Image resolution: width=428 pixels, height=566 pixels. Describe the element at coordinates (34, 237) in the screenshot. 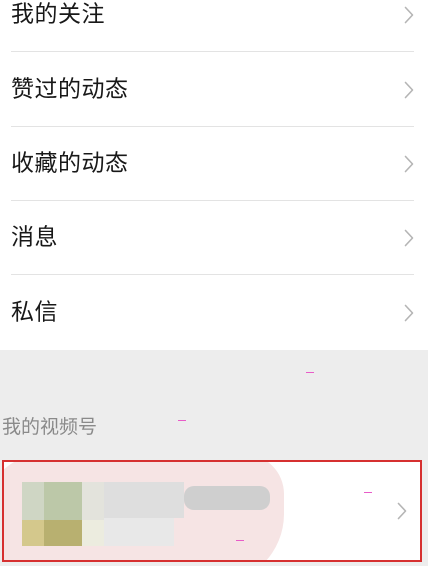

I see `menu-item-label: 消息` at that location.